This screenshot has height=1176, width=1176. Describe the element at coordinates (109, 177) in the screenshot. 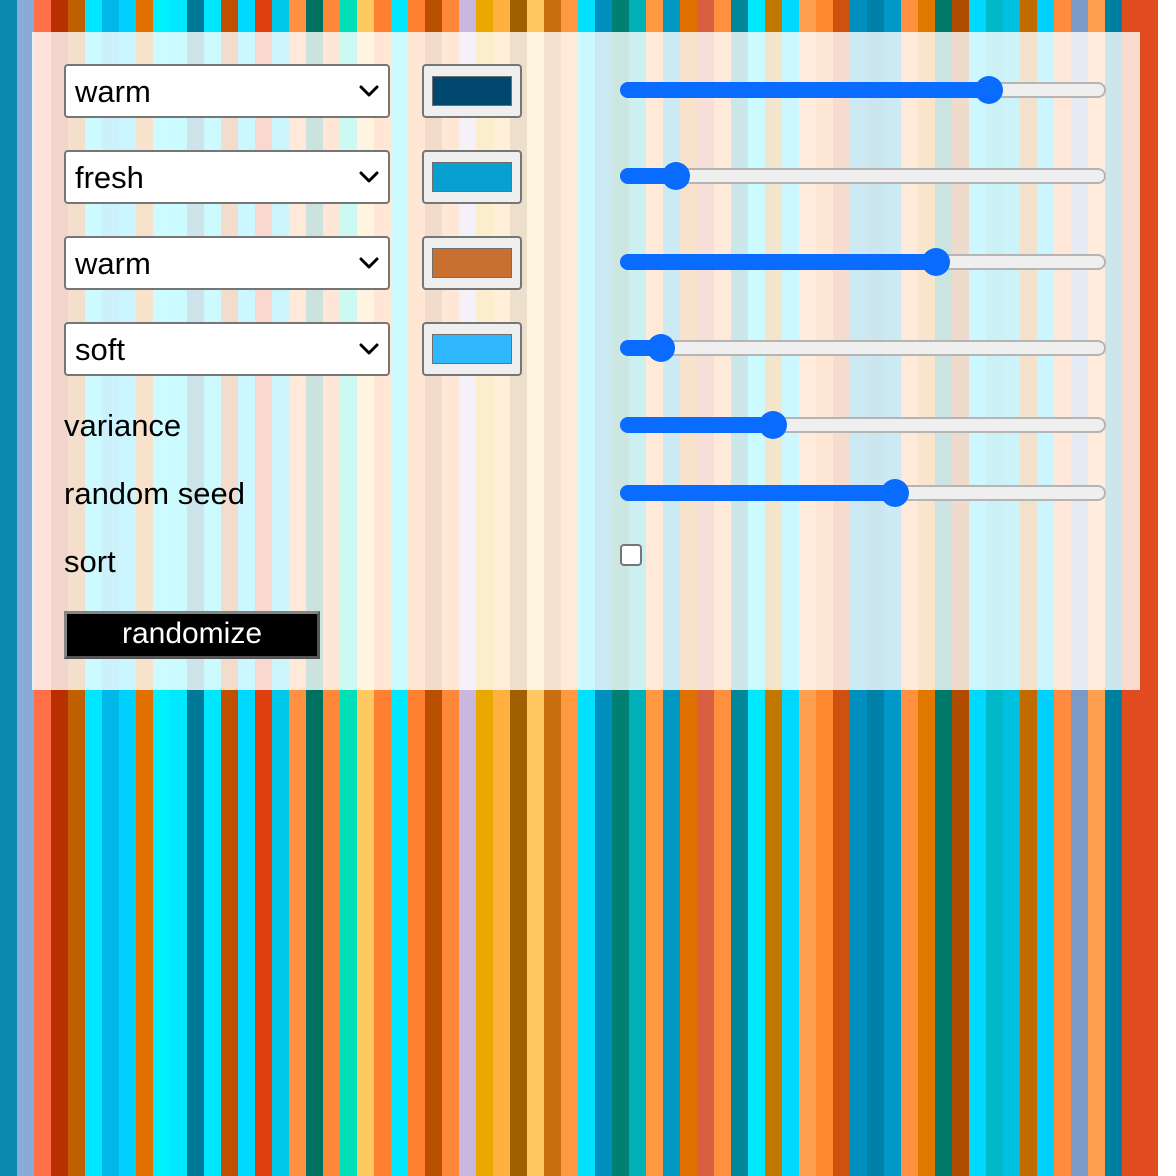

I see `palette-select-2-value: fresh` at that location.